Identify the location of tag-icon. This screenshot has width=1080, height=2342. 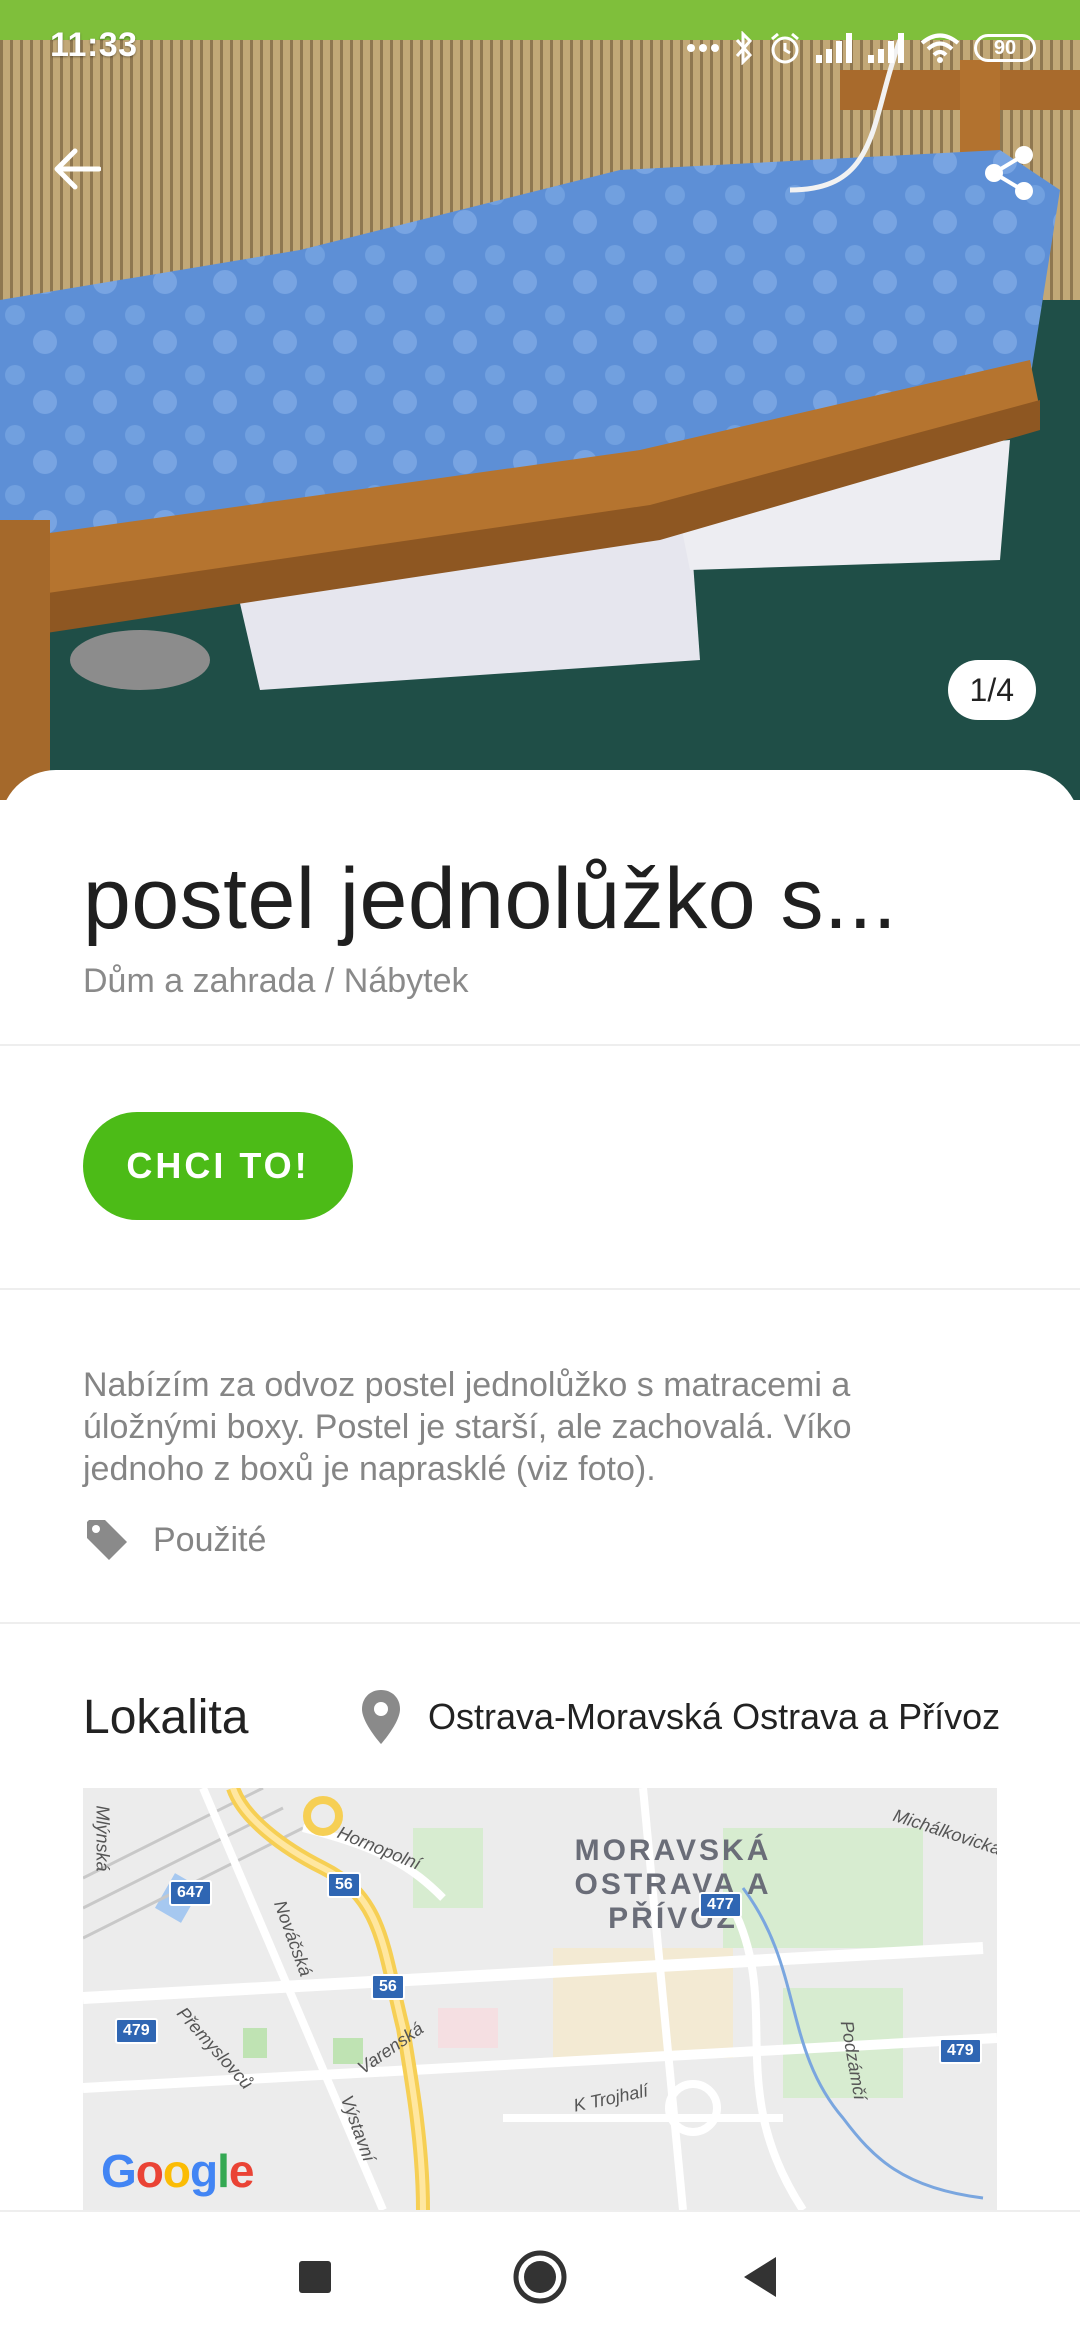
(107, 1540).